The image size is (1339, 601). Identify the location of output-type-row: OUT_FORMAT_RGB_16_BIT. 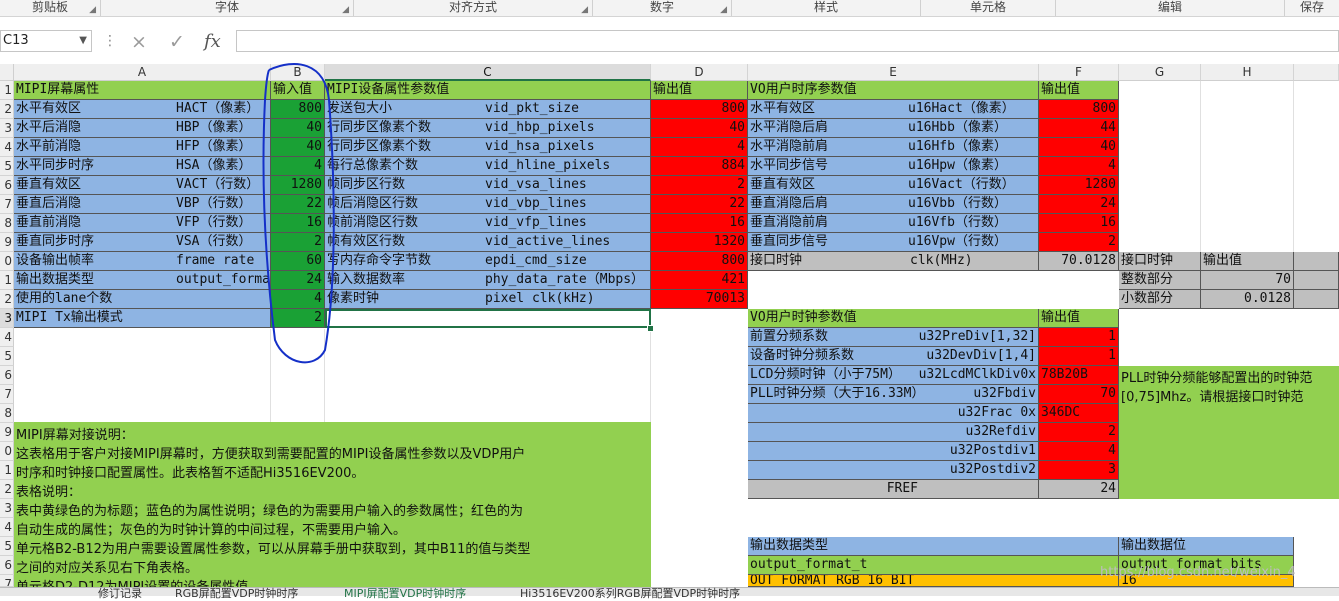
(933, 581).